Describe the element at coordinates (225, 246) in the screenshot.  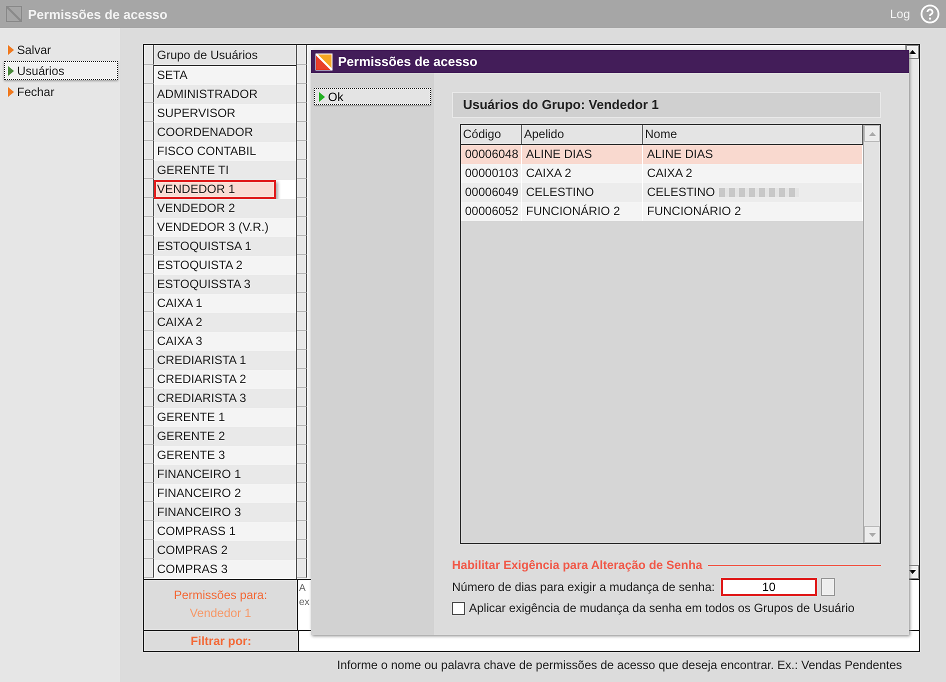
I see `group-row: ESTOQUISTSA 1` at that location.